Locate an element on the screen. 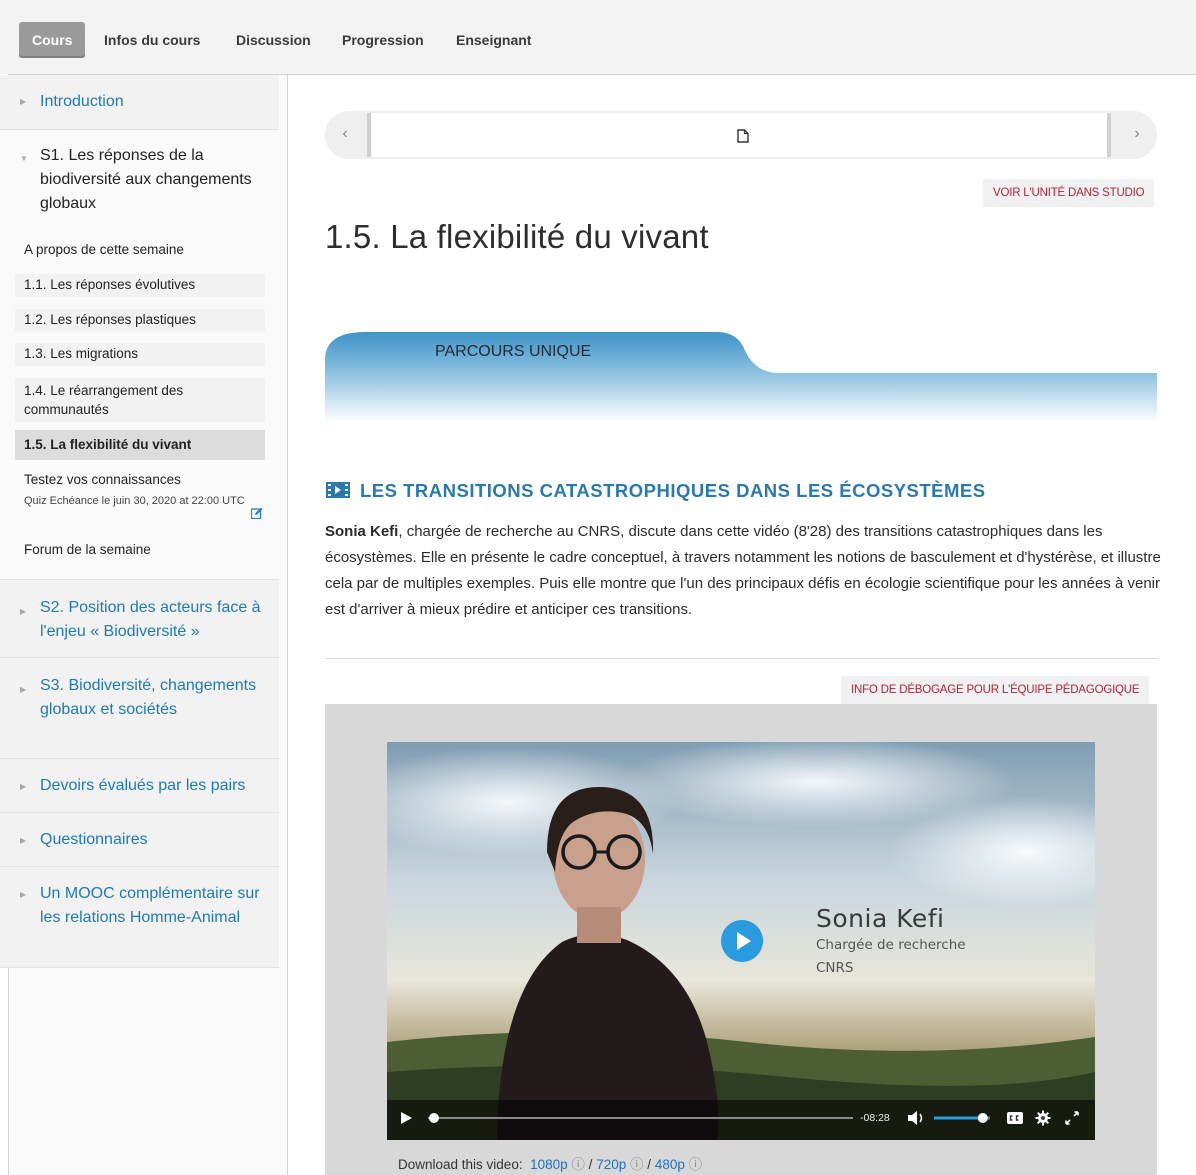 The image size is (1196, 1175). sidebar-section-devoirs: ▶ Devoirs évalués par les pairs is located at coordinates (139, 786).